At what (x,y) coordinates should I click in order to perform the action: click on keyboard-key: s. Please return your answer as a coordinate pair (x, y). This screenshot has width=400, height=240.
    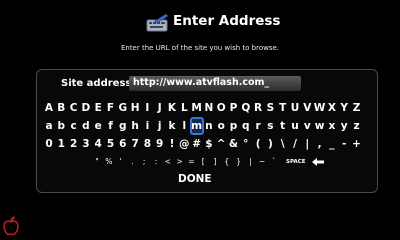
    Looking at the image, I should click on (270, 126).